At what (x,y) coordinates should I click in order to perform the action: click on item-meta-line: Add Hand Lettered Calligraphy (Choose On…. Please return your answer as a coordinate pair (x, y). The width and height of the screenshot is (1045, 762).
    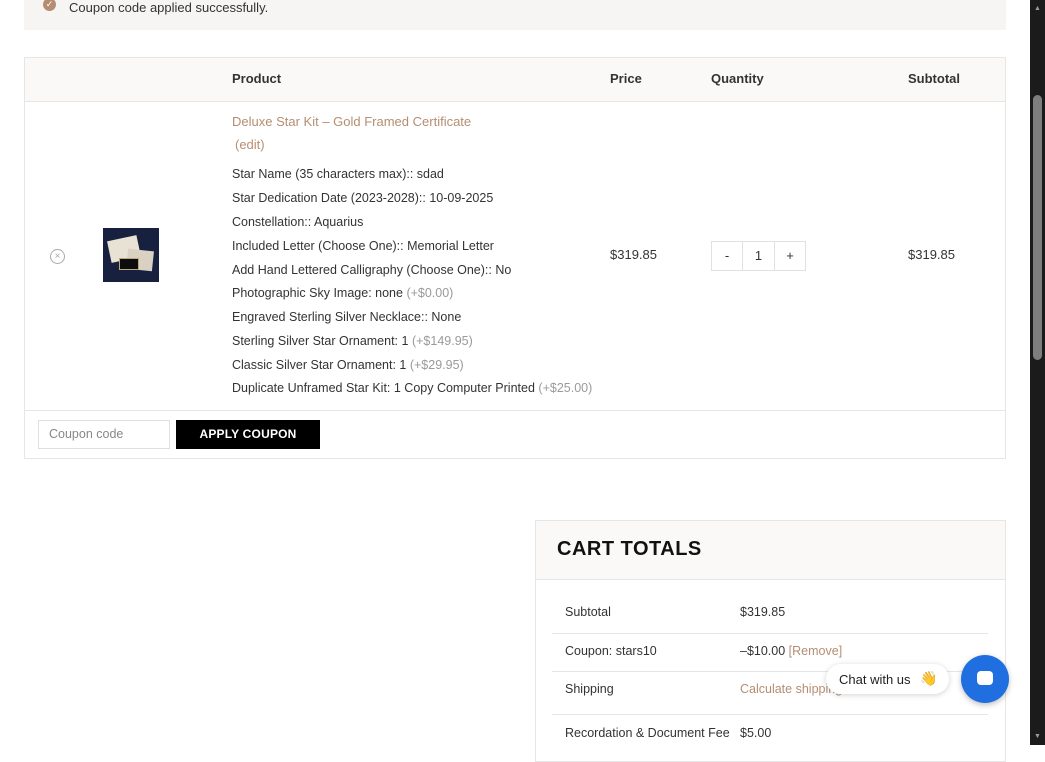
    Looking at the image, I should click on (372, 270).